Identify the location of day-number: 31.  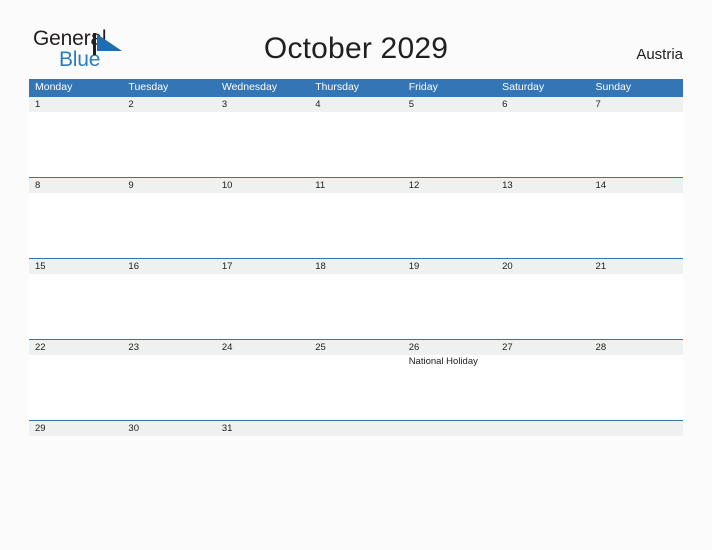
(227, 428).